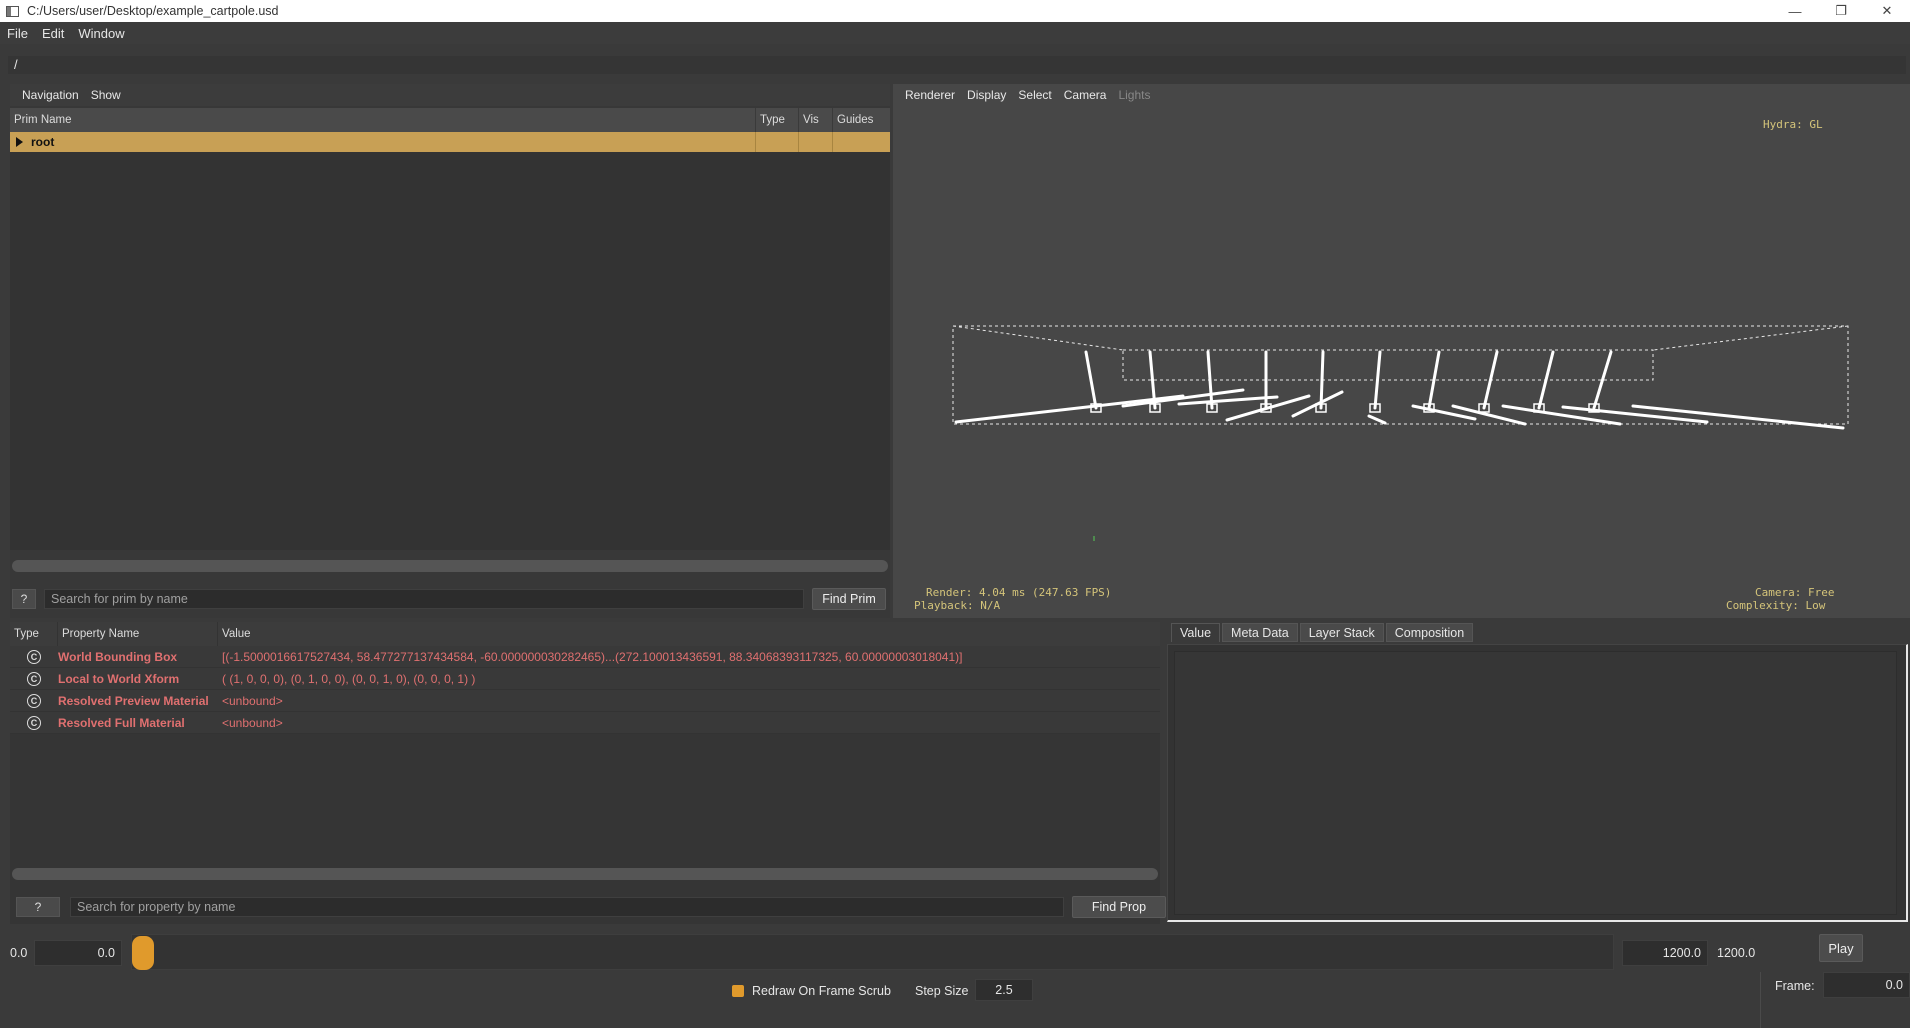 The image size is (1910, 1028). What do you see at coordinates (585, 701) in the screenshot?
I see `property-row: C Resolved Preview Material <unbound>` at bounding box center [585, 701].